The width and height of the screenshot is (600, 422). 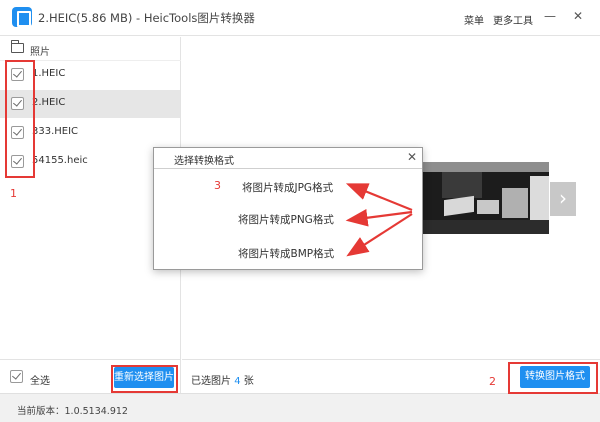 I want to click on annotation-arrows, so click(x=379, y=220).